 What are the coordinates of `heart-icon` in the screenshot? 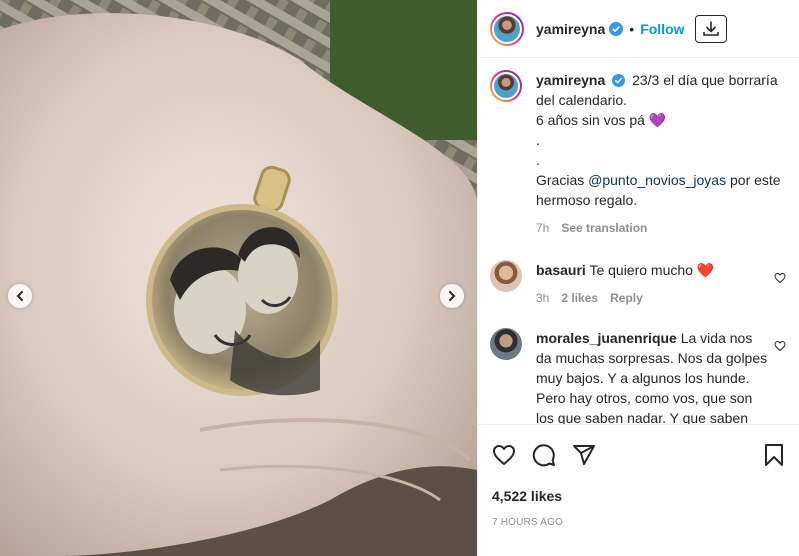 It's located at (504, 455).